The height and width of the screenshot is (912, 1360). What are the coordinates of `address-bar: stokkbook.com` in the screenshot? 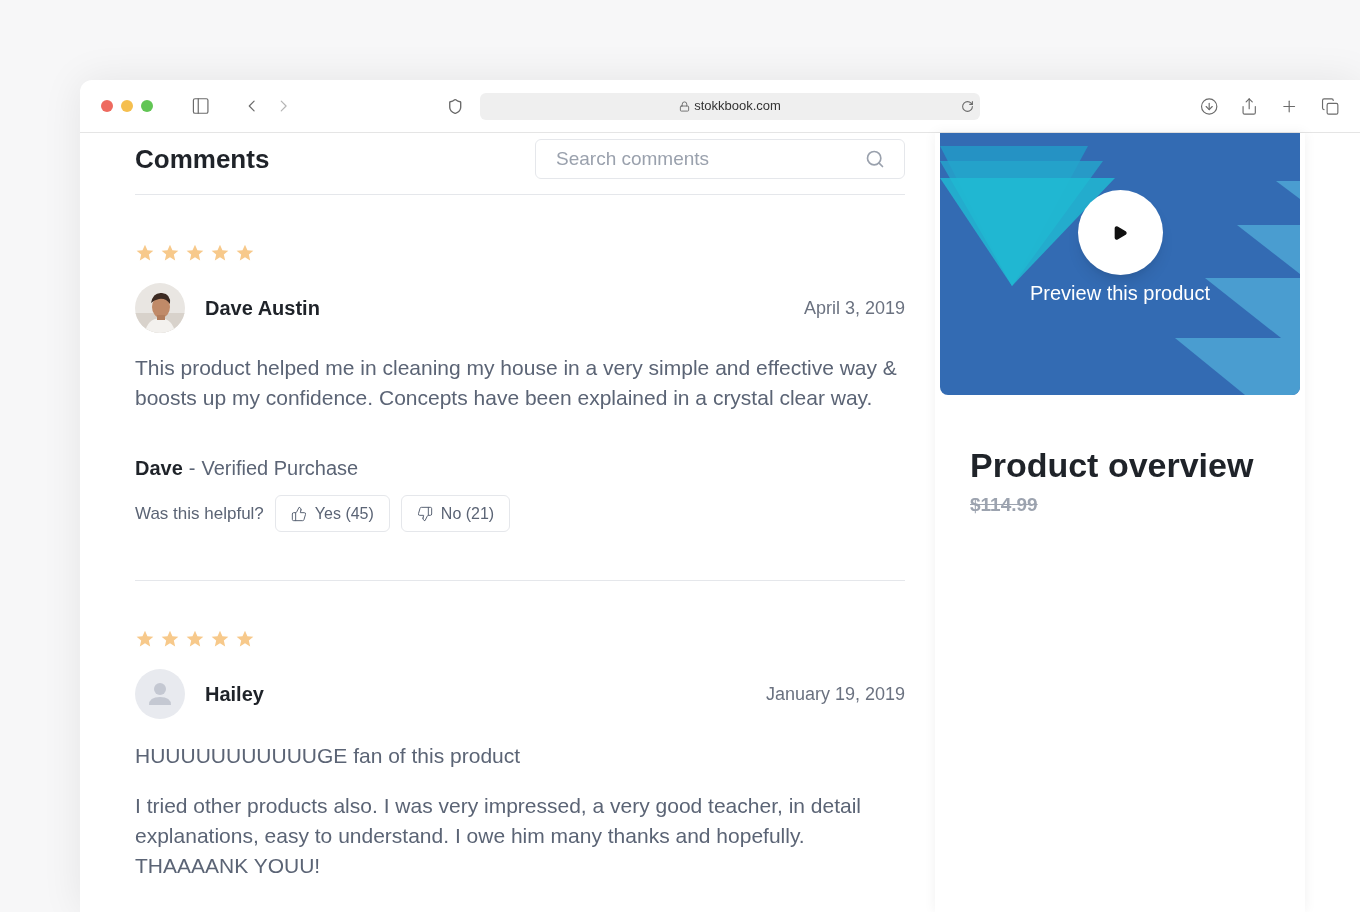 It's located at (730, 106).